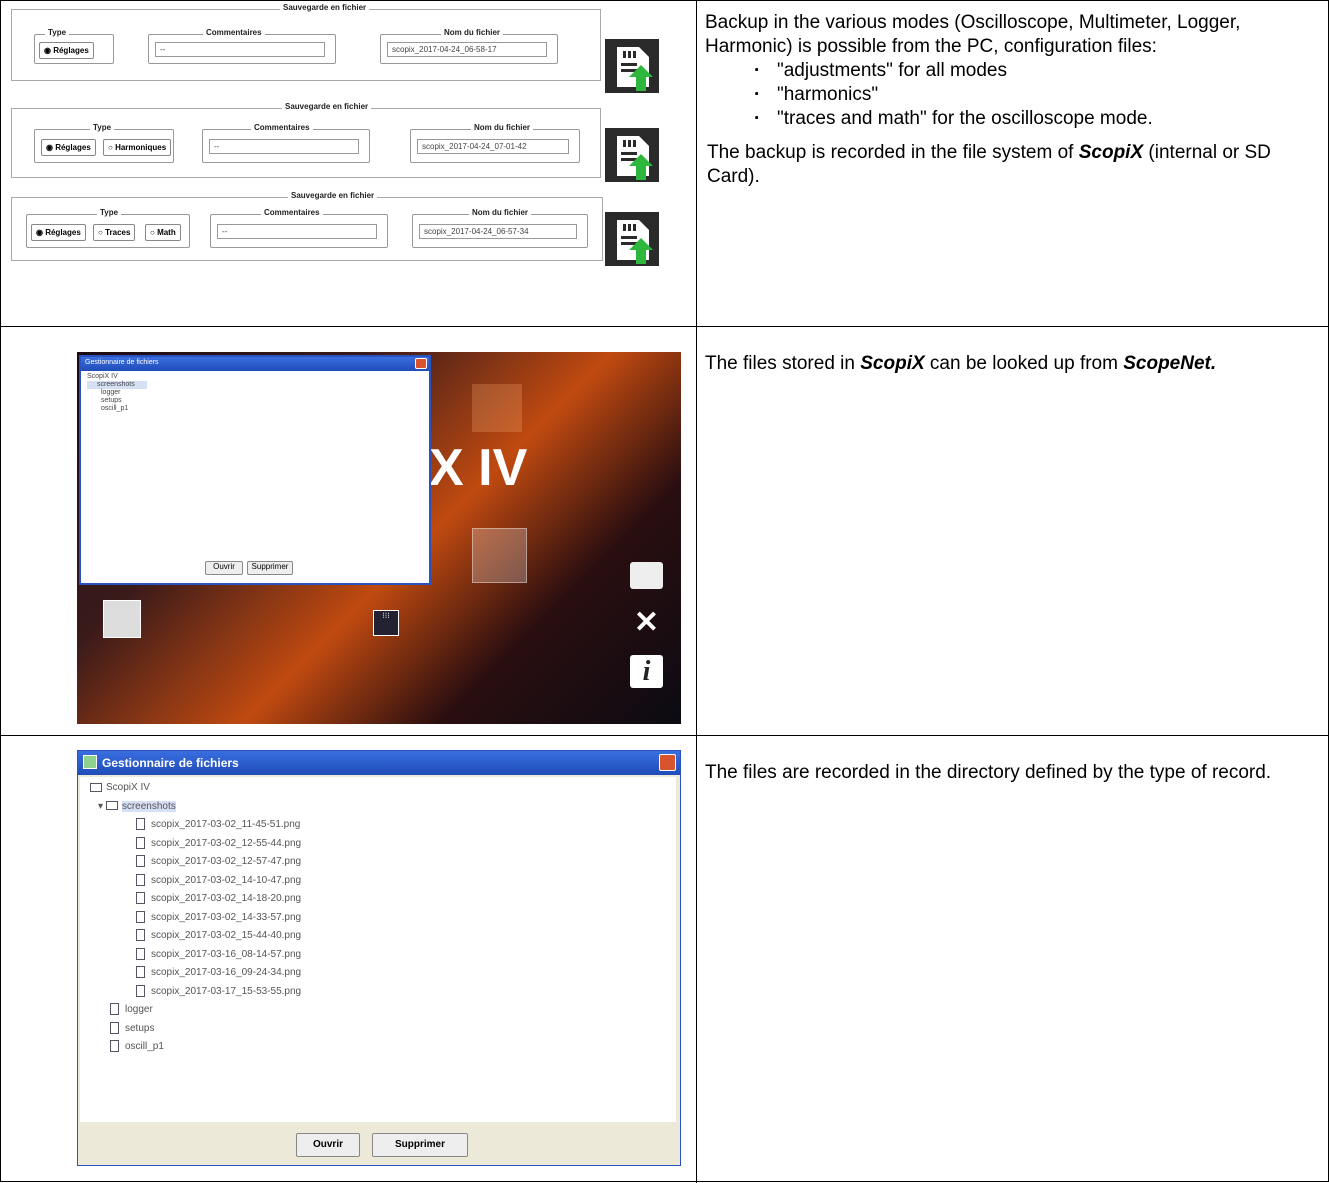 This screenshot has height=1183, width=1329. Describe the element at coordinates (117, 385) in the screenshot. I see `tree-item: screenshots` at that location.